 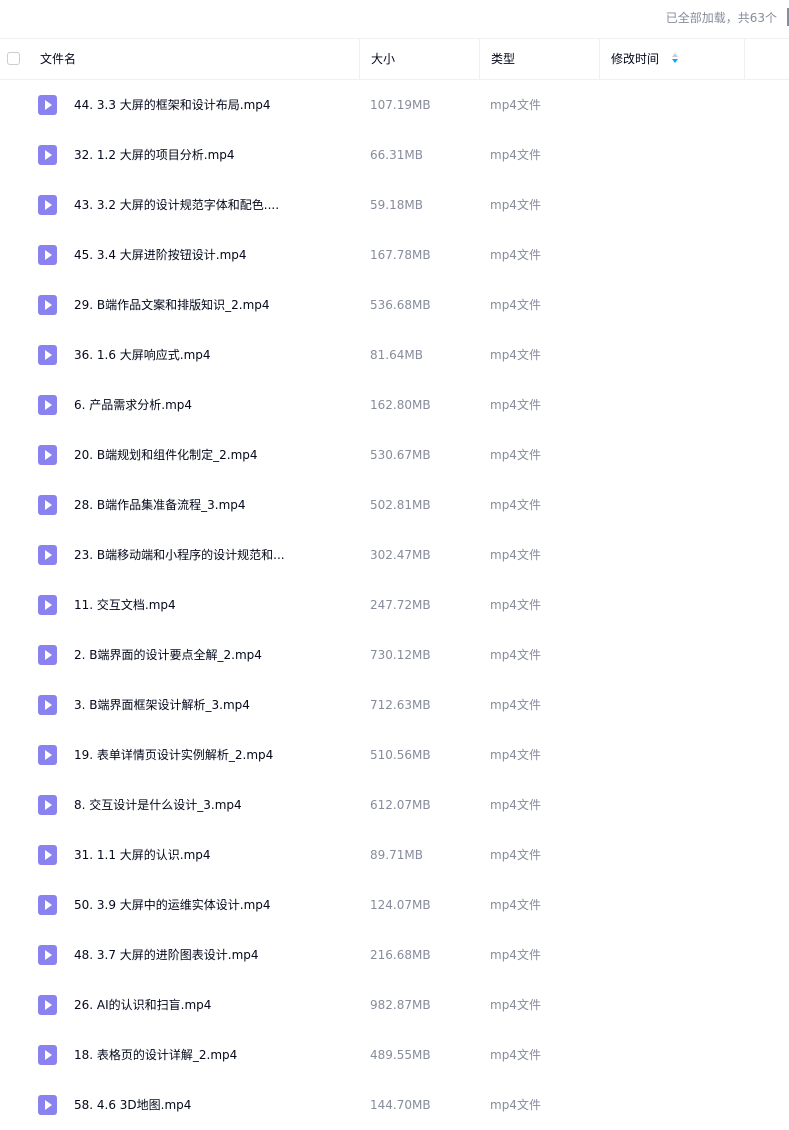 What do you see at coordinates (635, 59) in the screenshot?
I see `column-header-modified-label: 修改时间` at bounding box center [635, 59].